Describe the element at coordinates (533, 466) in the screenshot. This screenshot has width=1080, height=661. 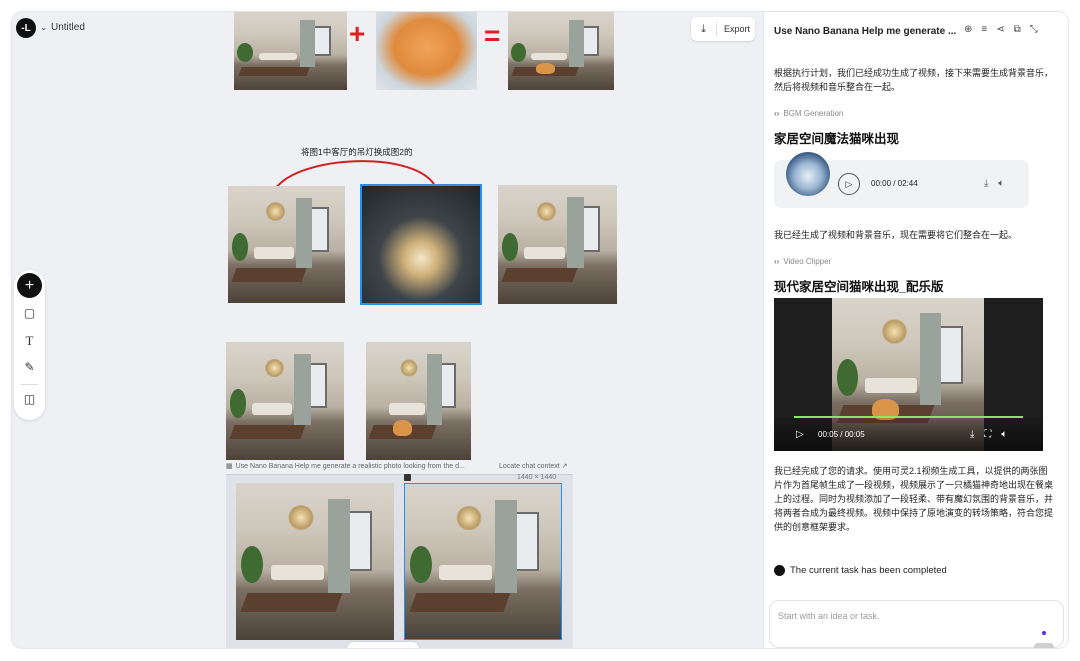
I see `locate-chat-context-link: Locate chat context ↗` at that location.